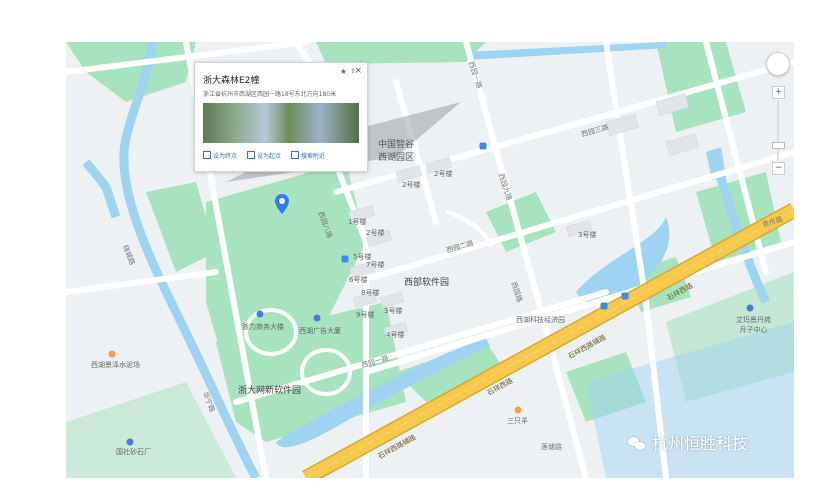 The image size is (835, 489). Describe the element at coordinates (370, 293) in the screenshot. I see `building-label: 8号楼` at that location.